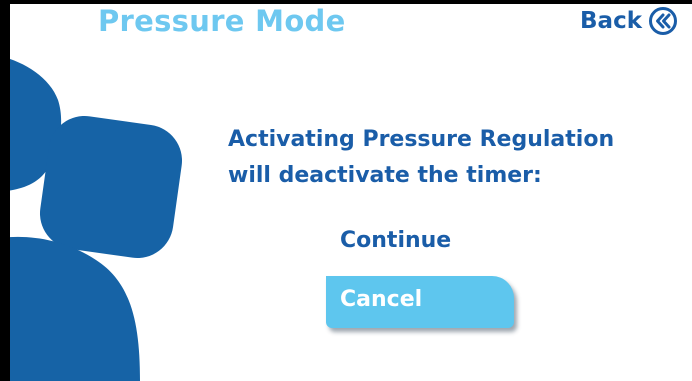 This screenshot has height=381, width=692. I want to click on cancel-button: Cancel, so click(420, 302).